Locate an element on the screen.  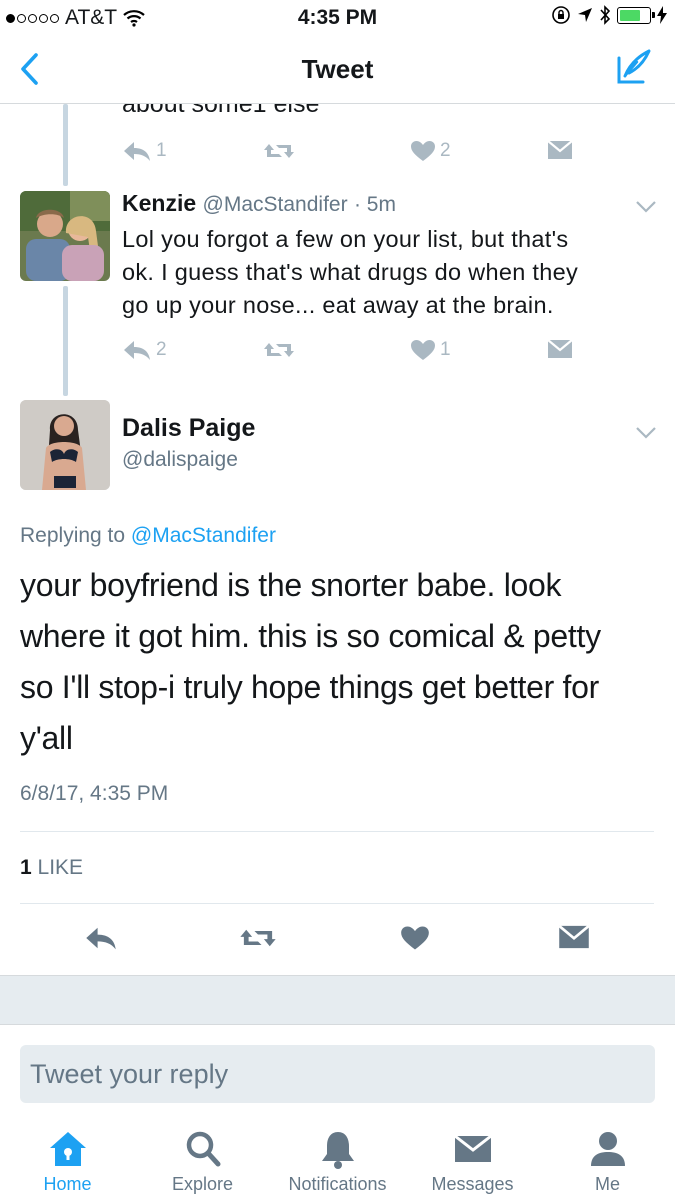
status-right is located at coordinates (609, 15).